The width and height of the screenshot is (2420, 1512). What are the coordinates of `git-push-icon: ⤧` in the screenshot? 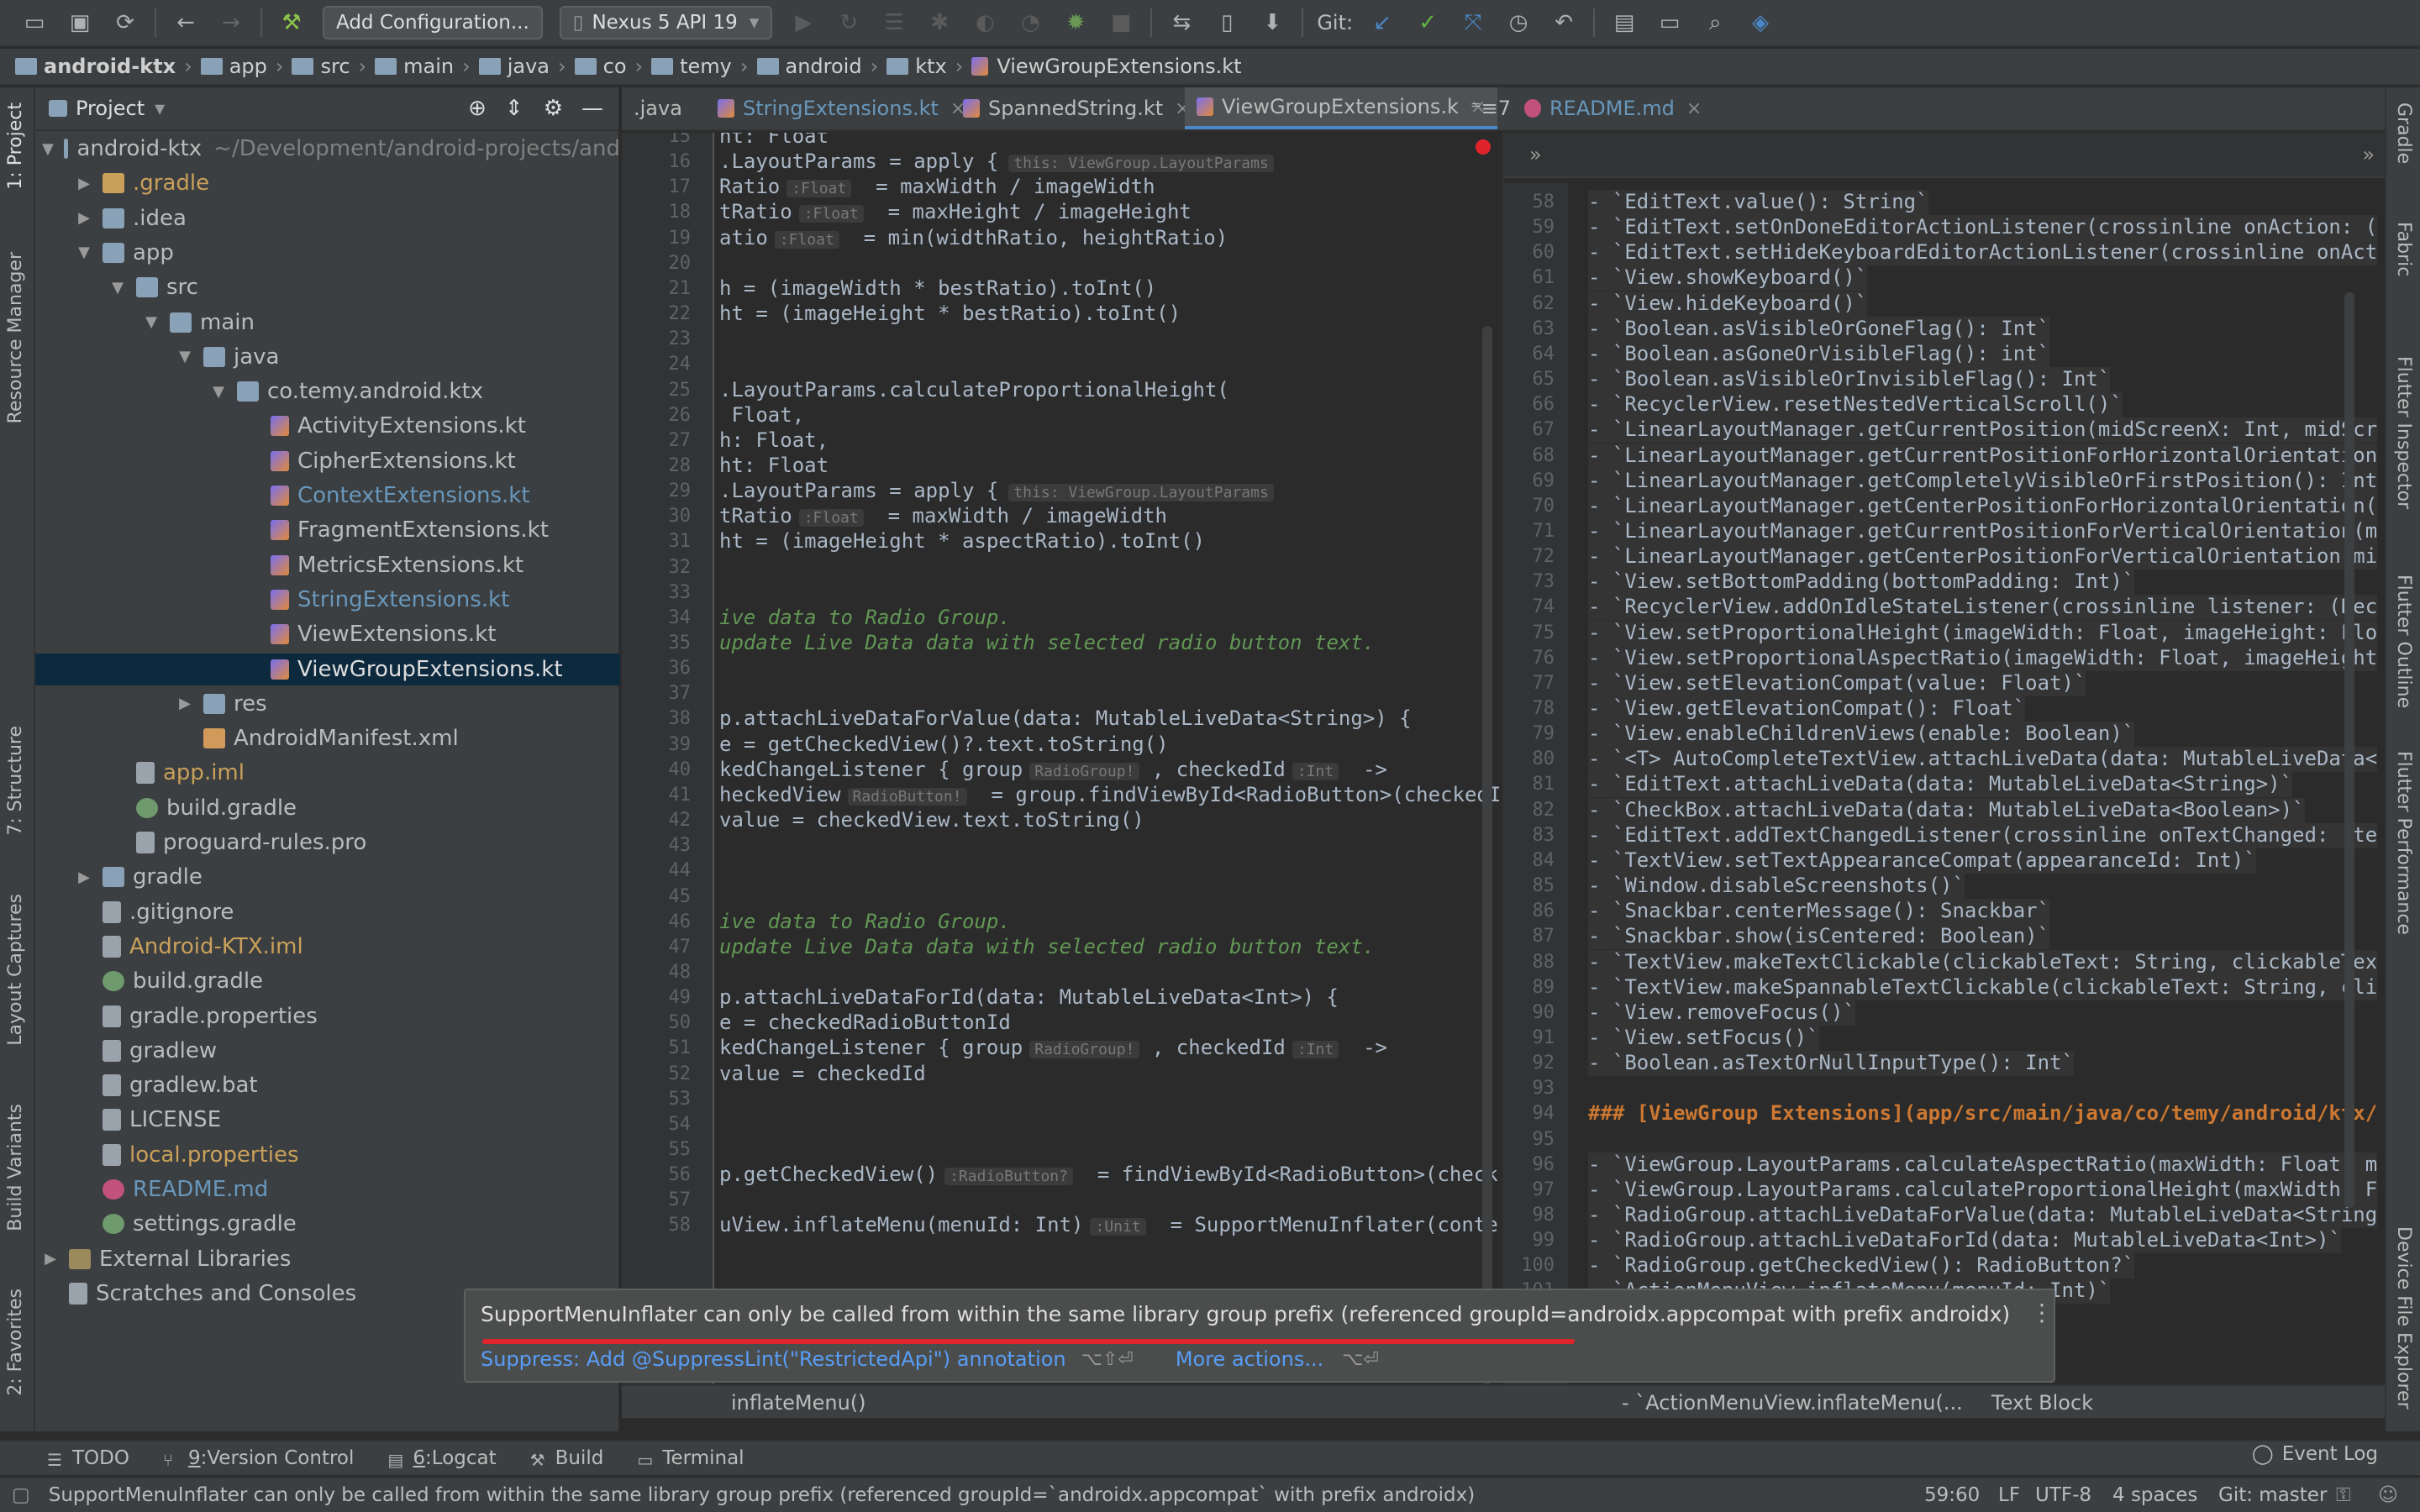 It's located at (1473, 22).